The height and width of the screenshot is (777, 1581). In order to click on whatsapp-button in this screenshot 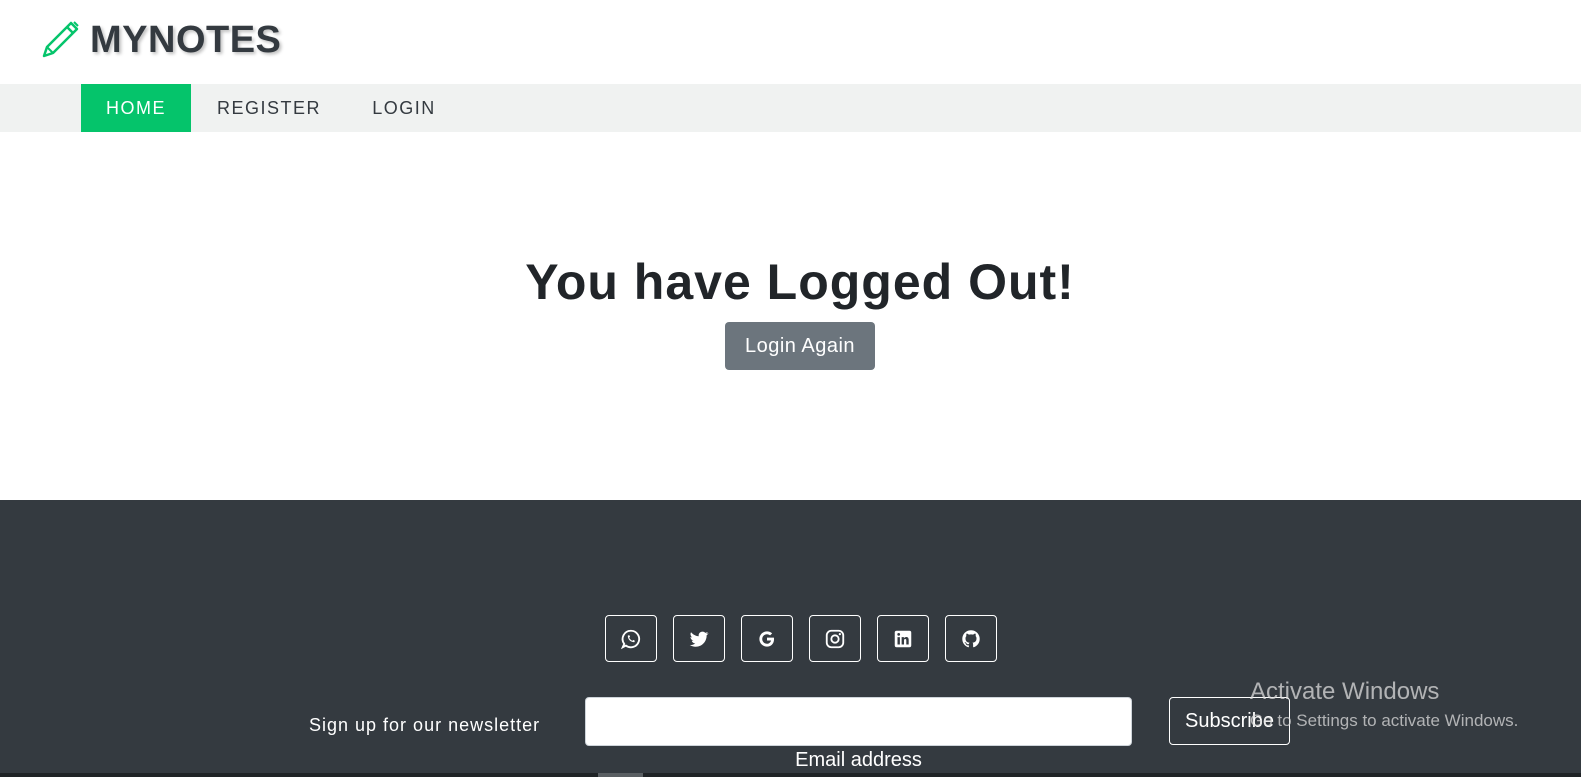, I will do `click(631, 638)`.